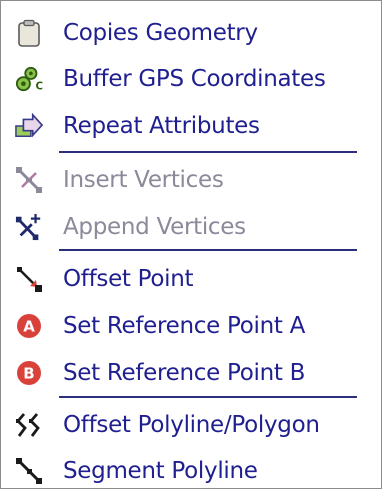 This screenshot has height=493, width=382. I want to click on menu-item-offset-polyline-polygon: Offset Polyline/Polygon, so click(191, 425).